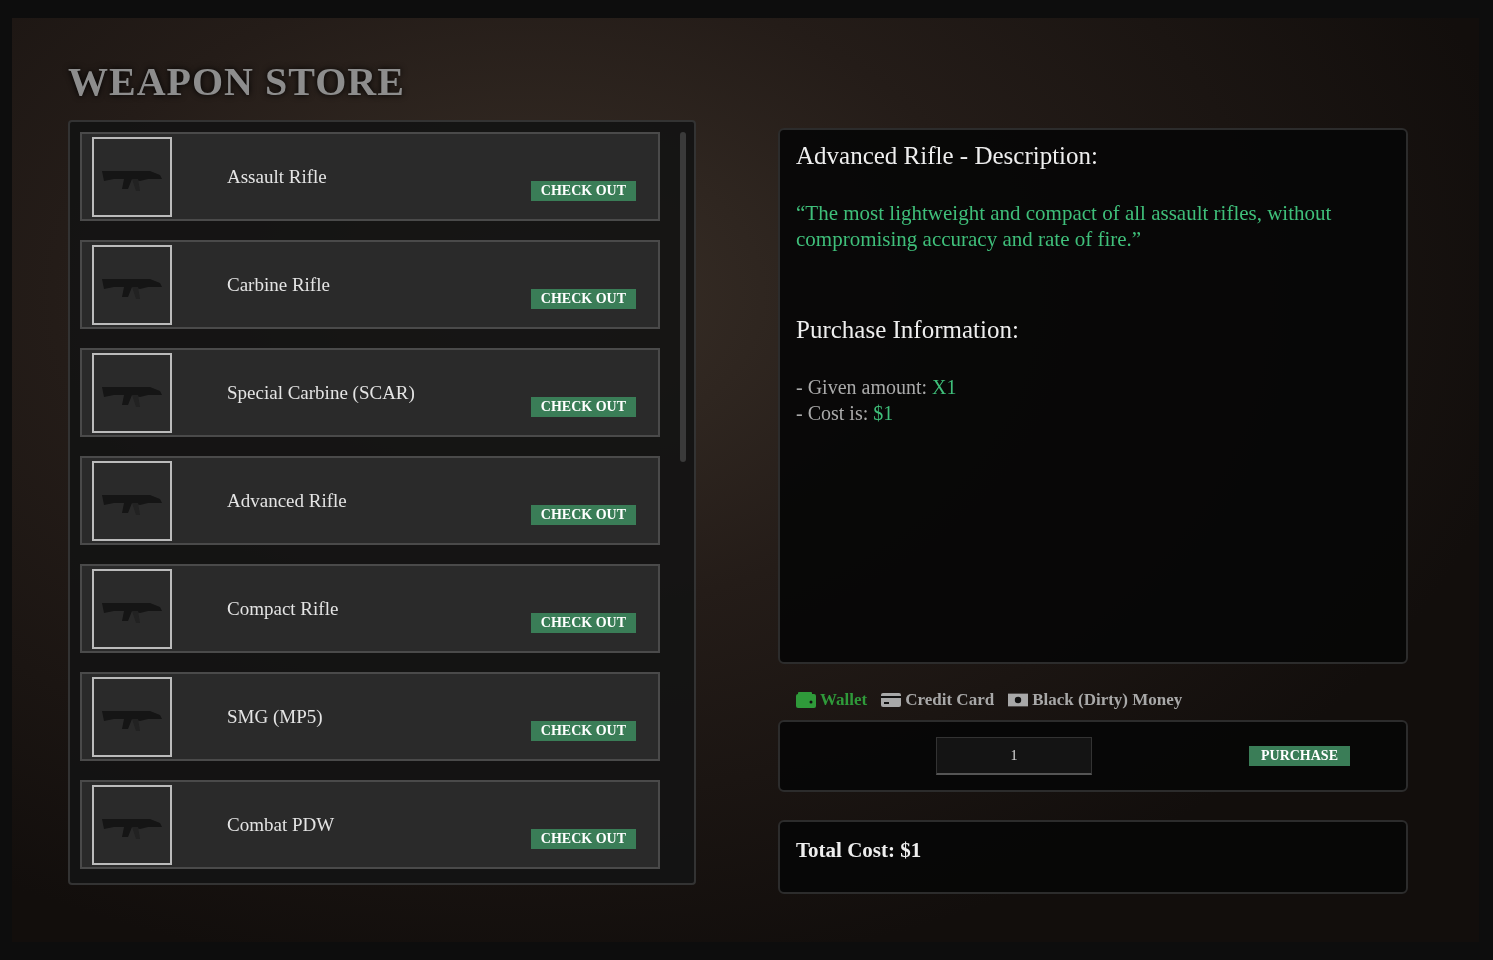  What do you see at coordinates (1299, 756) in the screenshot?
I see `purchase-button: PURCHASE` at bounding box center [1299, 756].